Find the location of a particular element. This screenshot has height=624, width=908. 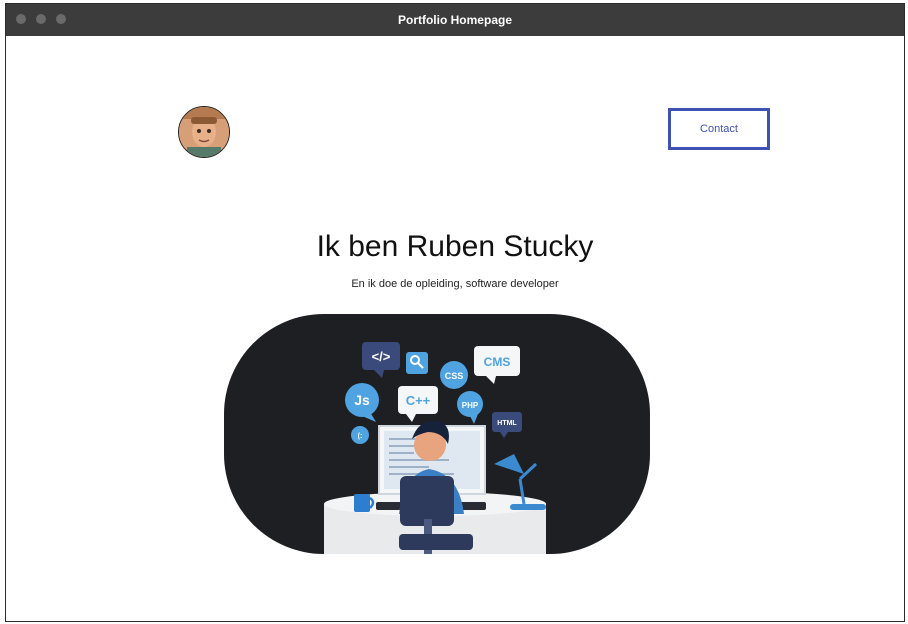

profile-photo-icon is located at coordinates (204, 132).